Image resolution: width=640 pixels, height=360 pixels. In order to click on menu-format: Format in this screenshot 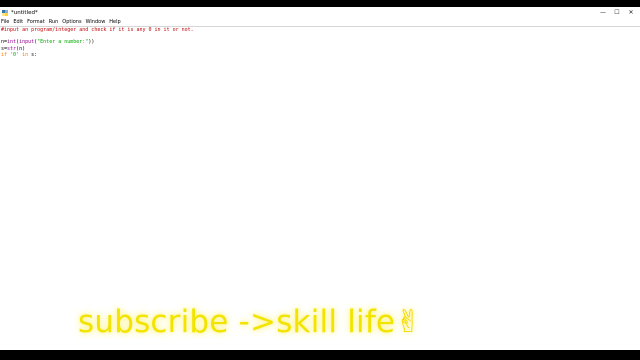, I will do `click(37, 22)`.